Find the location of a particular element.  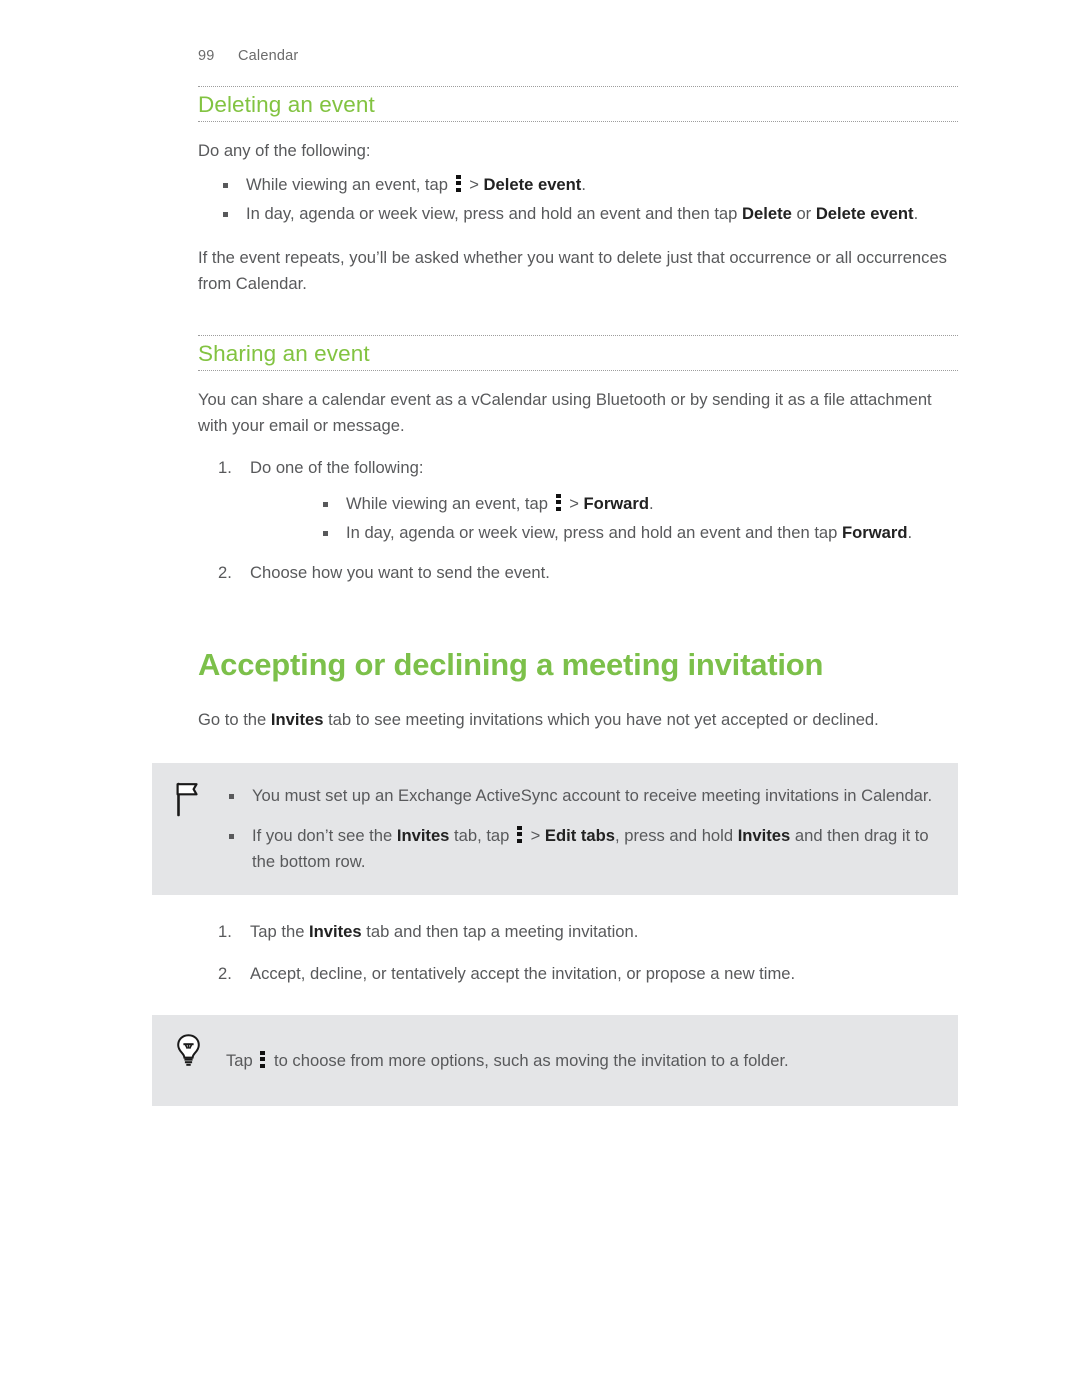

bullet-text-bold-2: Delete event is located at coordinates (864, 213).